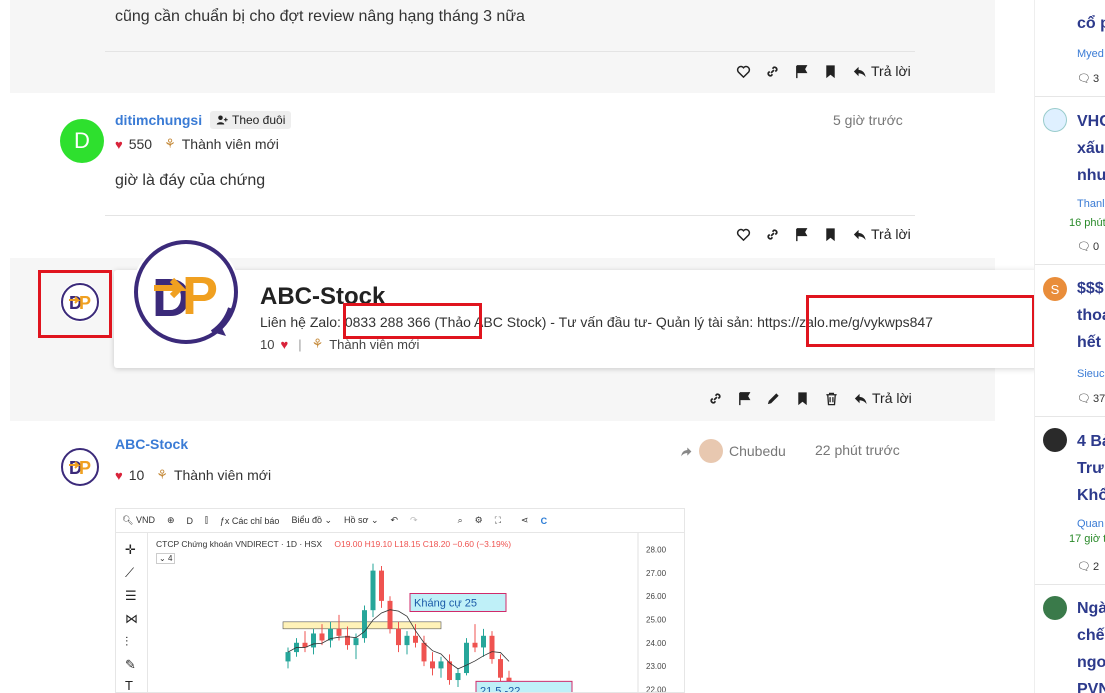 The height and width of the screenshot is (693, 1105). I want to click on brush-icon: ✎, so click(130, 665).